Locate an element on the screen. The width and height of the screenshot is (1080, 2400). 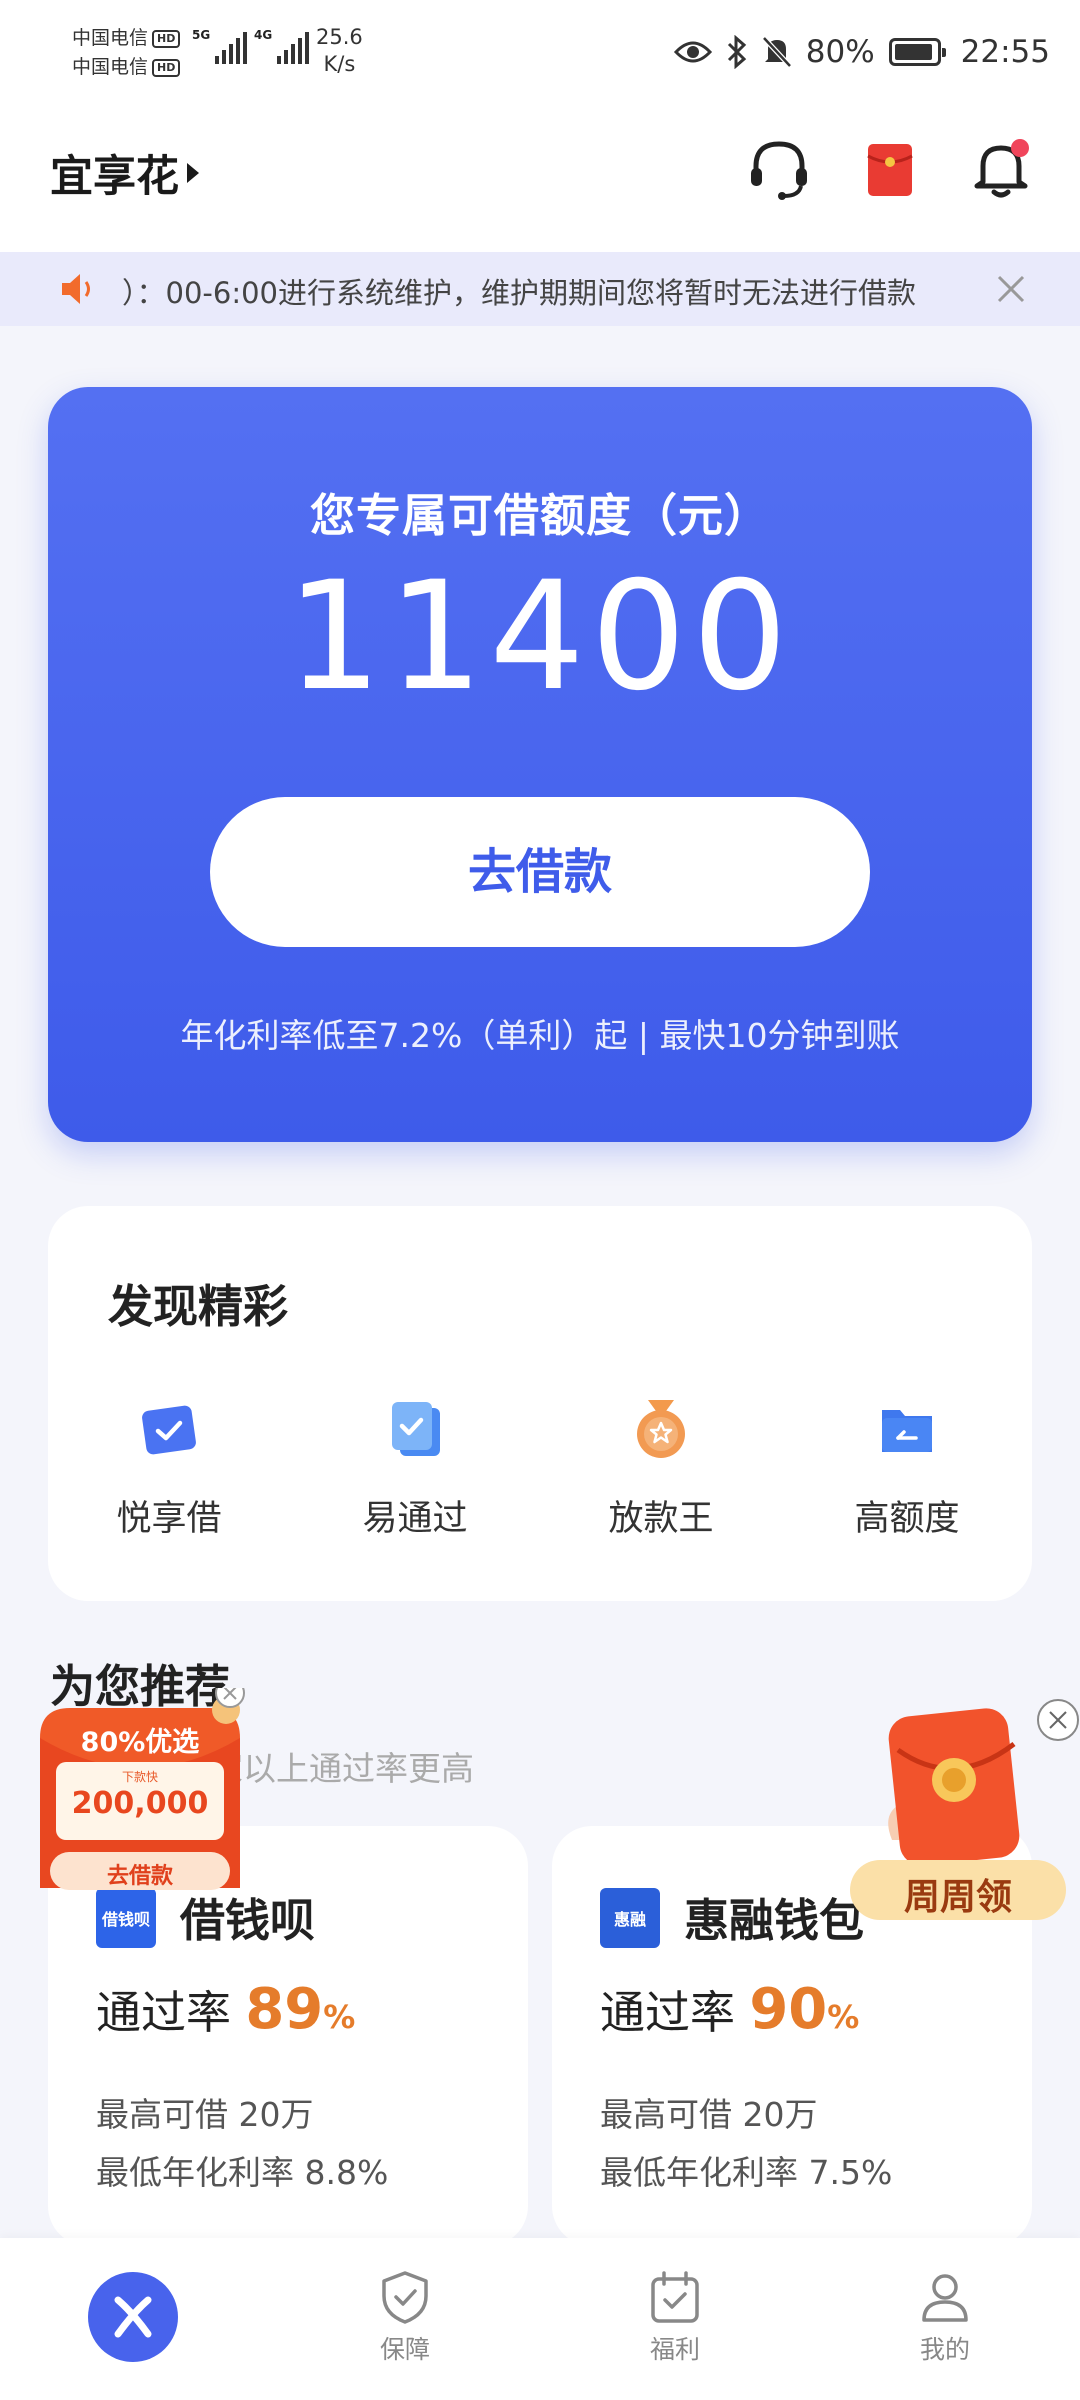
nav-label: 福利 is located at coordinates (674, 2349).